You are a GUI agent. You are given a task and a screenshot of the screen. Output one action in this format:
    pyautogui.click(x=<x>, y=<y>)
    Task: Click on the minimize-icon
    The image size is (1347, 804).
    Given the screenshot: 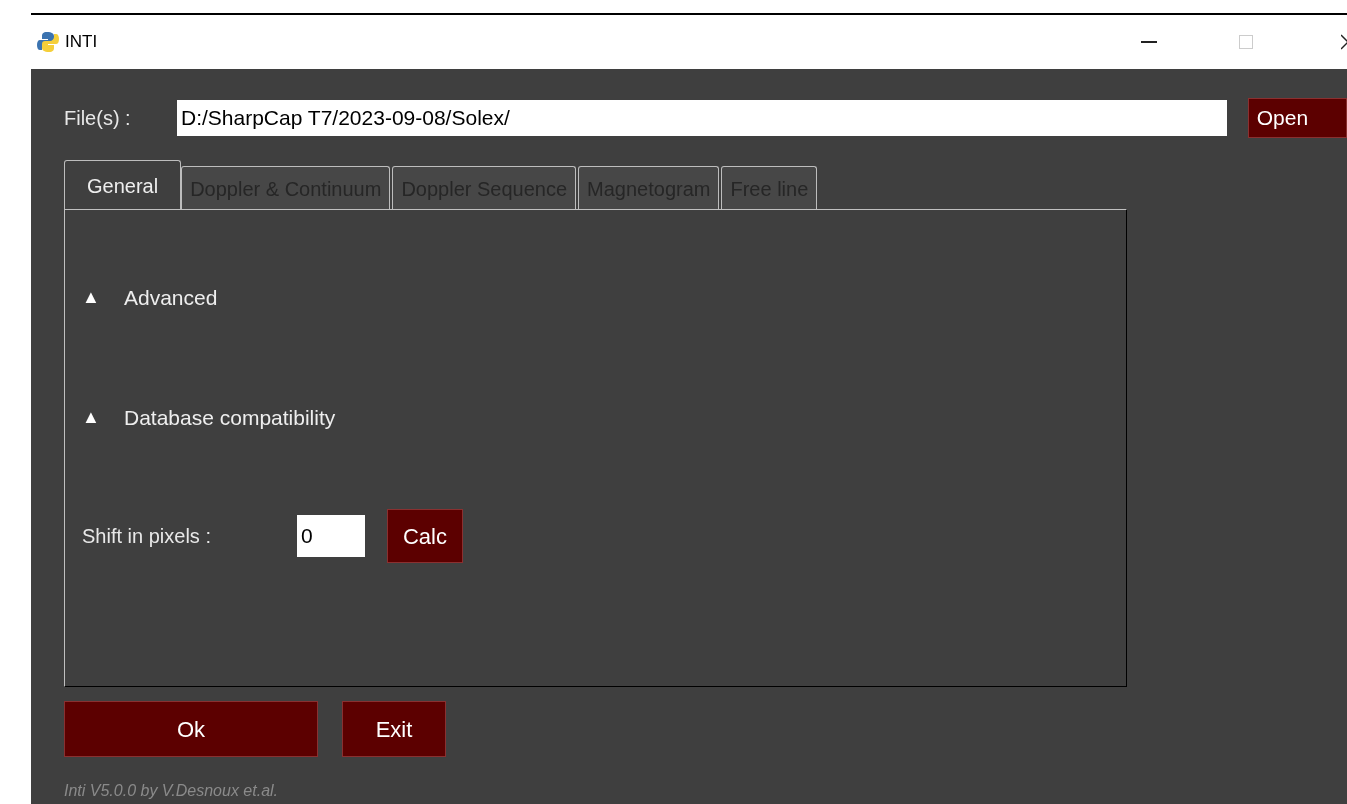 What is the action you would take?
    pyautogui.click(x=1149, y=42)
    